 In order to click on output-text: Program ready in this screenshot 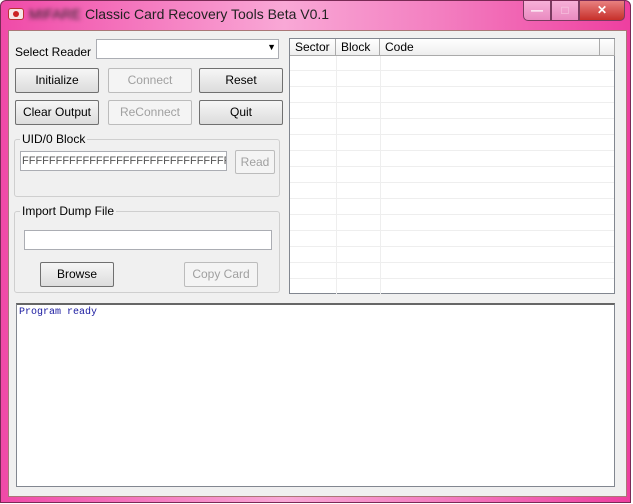, I will do `click(58, 312)`.